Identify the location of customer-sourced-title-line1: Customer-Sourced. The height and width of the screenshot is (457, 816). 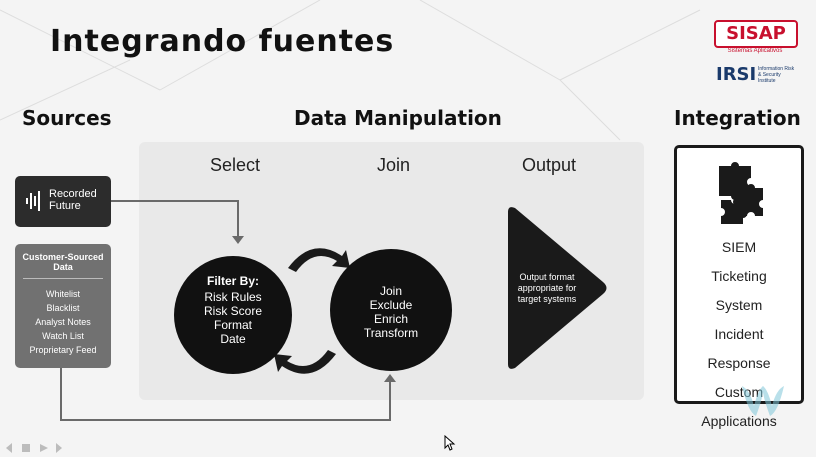
(63, 257).